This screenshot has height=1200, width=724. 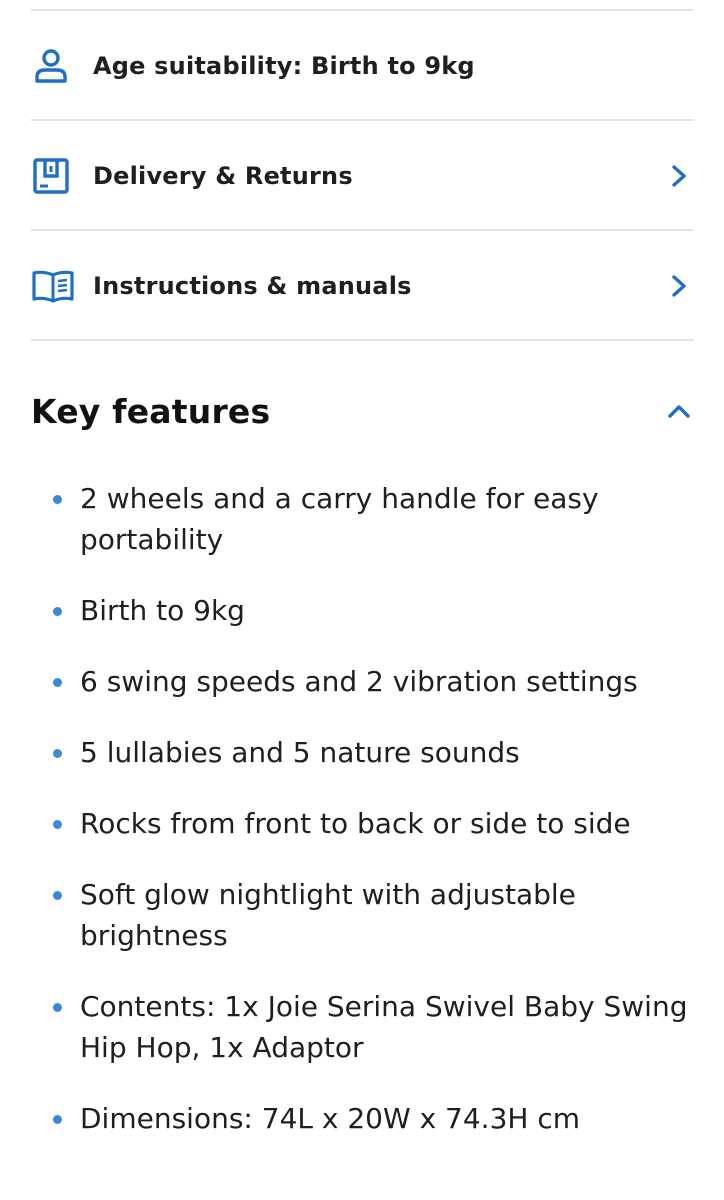 I want to click on delivery-returns-label: Delivery & Returns, so click(x=223, y=176).